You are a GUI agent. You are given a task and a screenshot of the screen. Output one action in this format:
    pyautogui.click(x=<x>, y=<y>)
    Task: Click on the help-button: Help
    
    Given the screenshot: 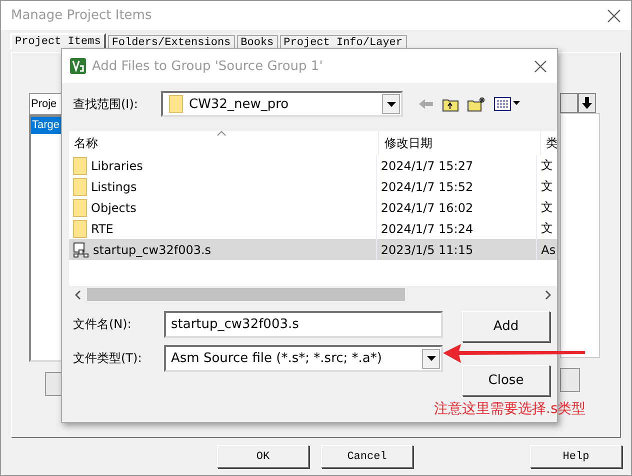 What is the action you would take?
    pyautogui.click(x=576, y=456)
    